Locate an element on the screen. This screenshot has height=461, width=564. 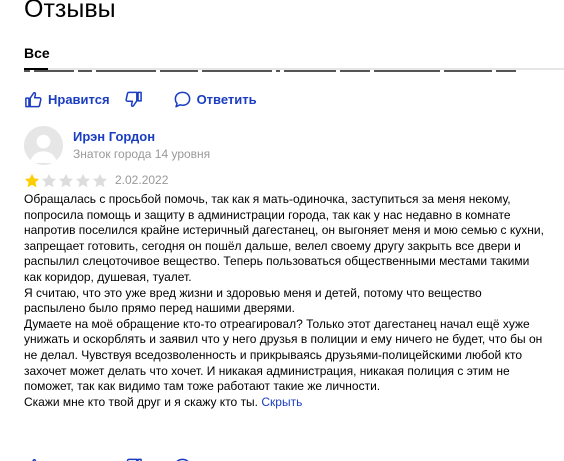
rating-stars is located at coordinates (66, 180).